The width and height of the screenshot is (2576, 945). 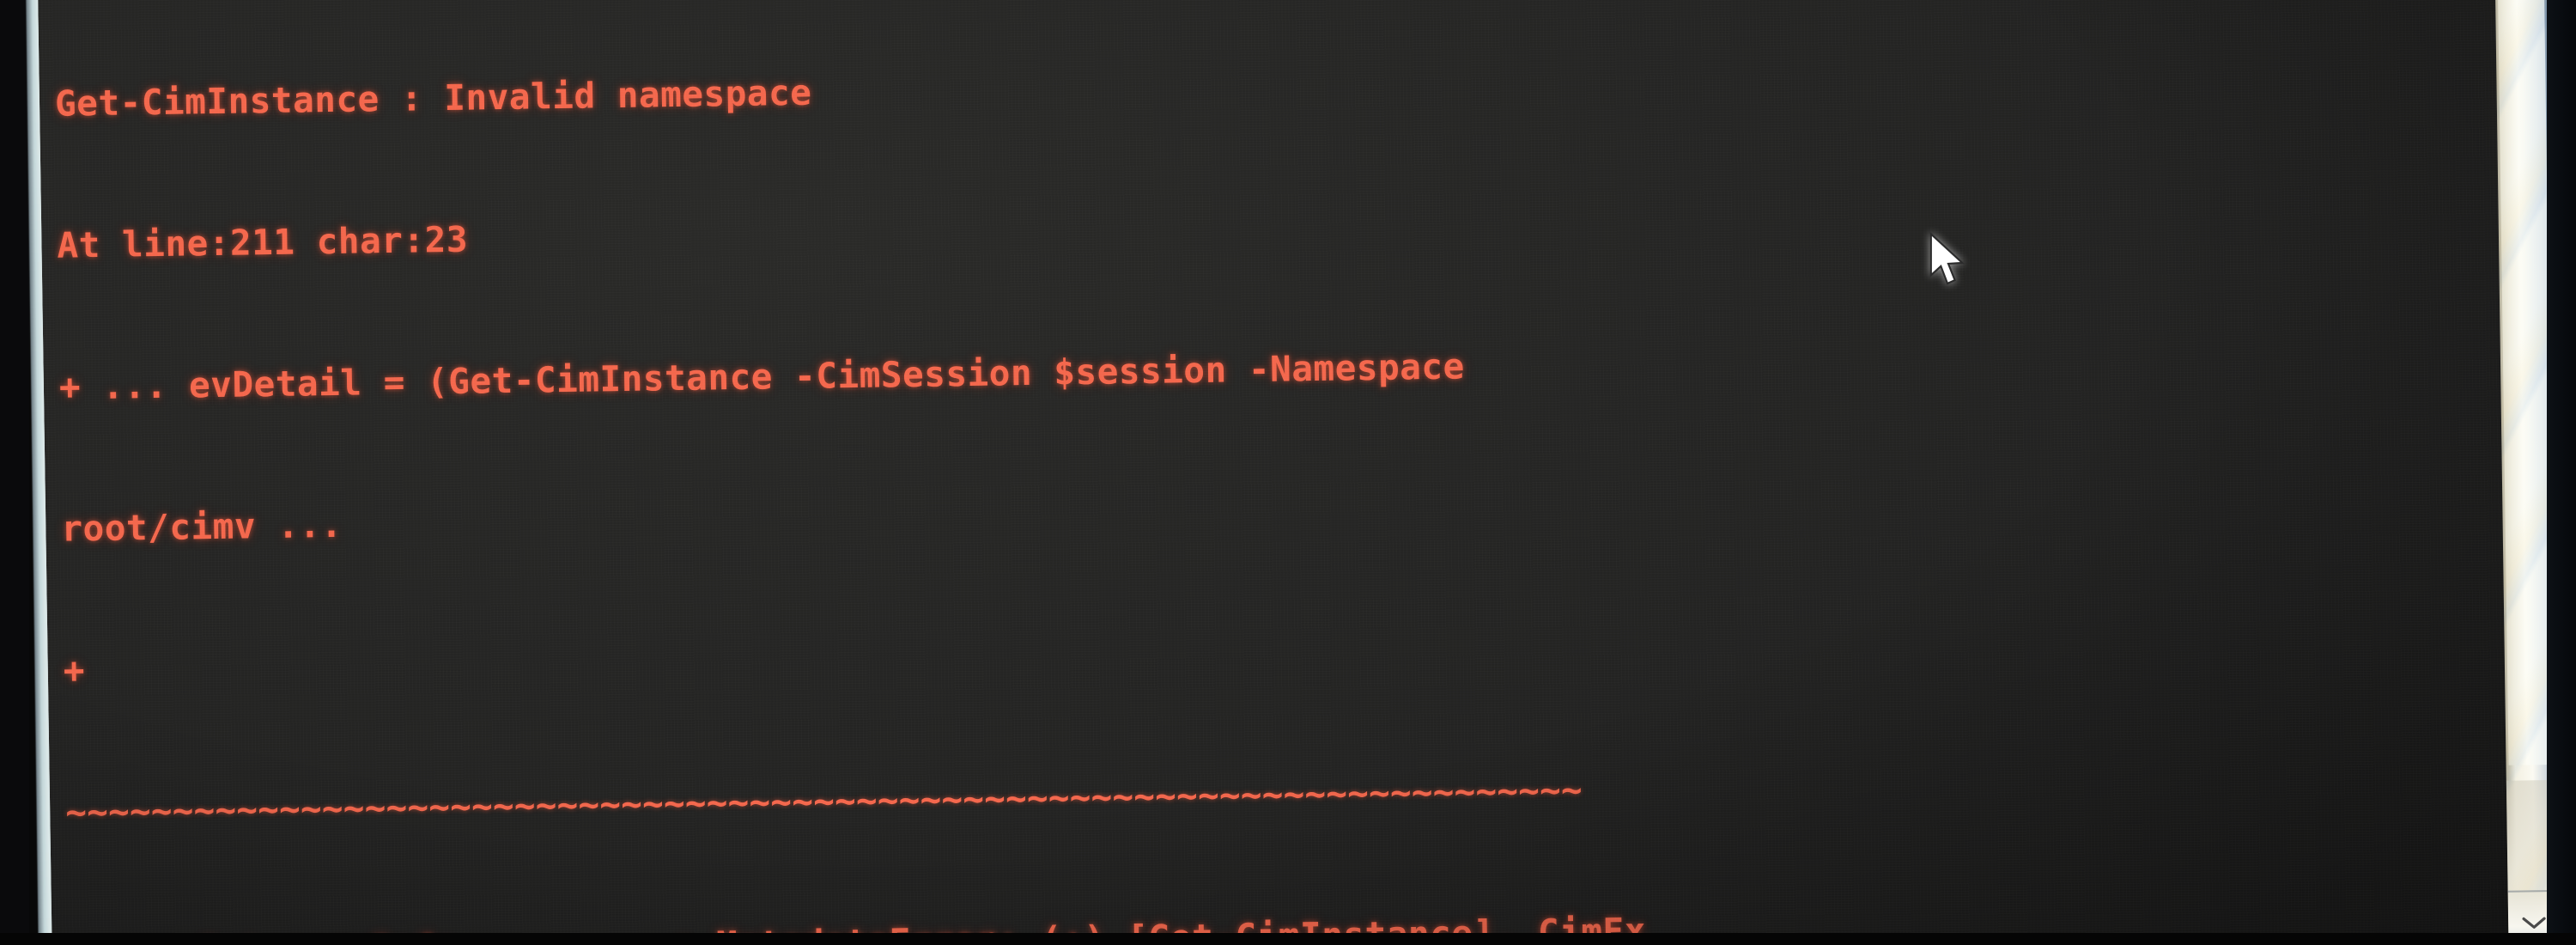 What do you see at coordinates (263, 242) in the screenshot?
I see `console-line: At line:211 char:23` at bounding box center [263, 242].